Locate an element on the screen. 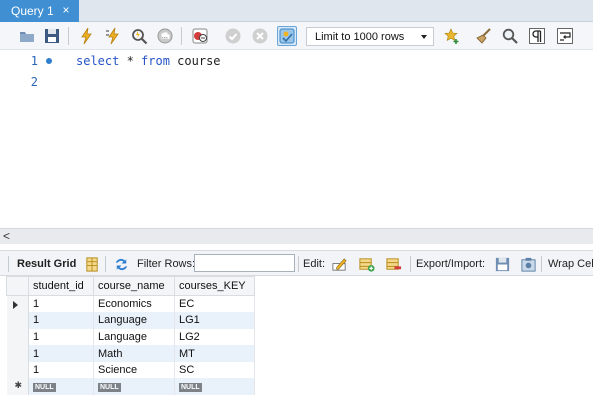 This screenshot has height=403, width=593. column-header-courses-key: courses_KEY is located at coordinates (214, 286).